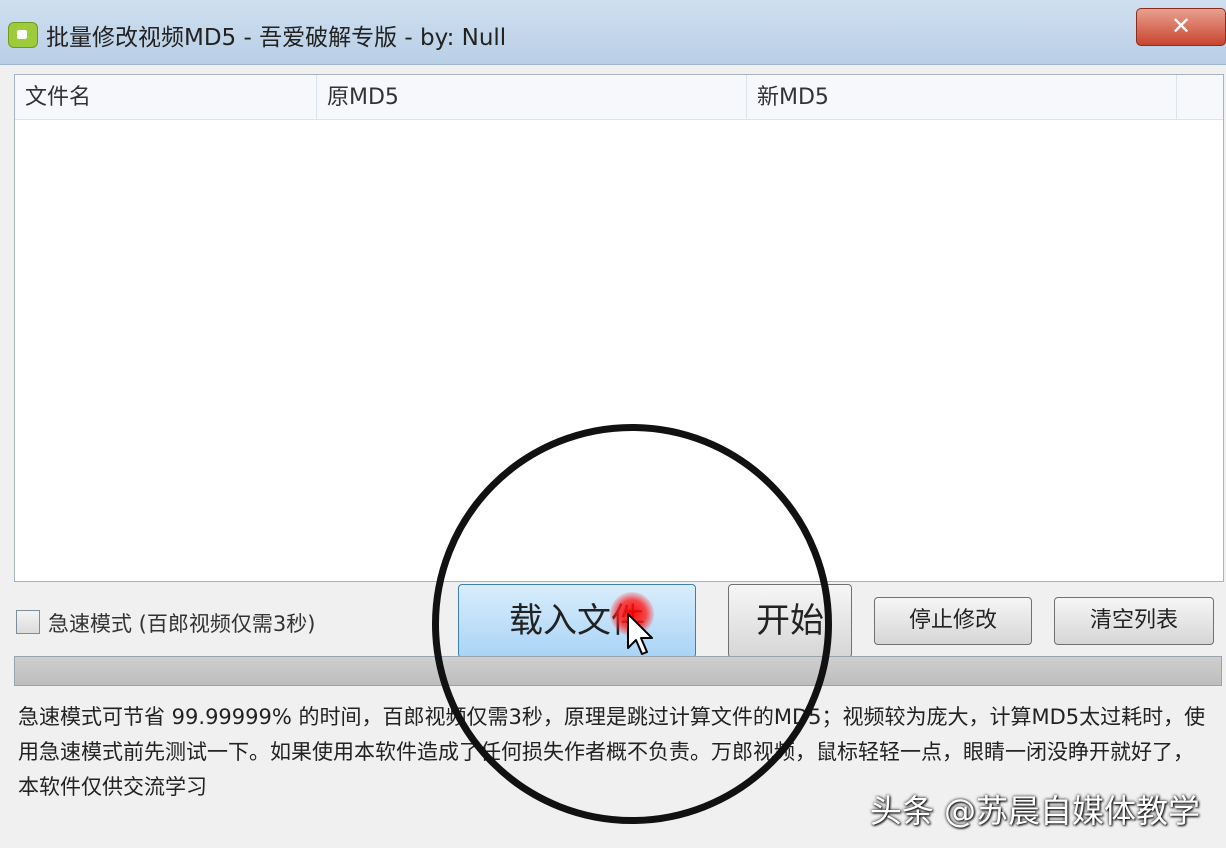 The width and height of the screenshot is (1226, 848). I want to click on column-header-old-md5: 原MD5, so click(532, 97).